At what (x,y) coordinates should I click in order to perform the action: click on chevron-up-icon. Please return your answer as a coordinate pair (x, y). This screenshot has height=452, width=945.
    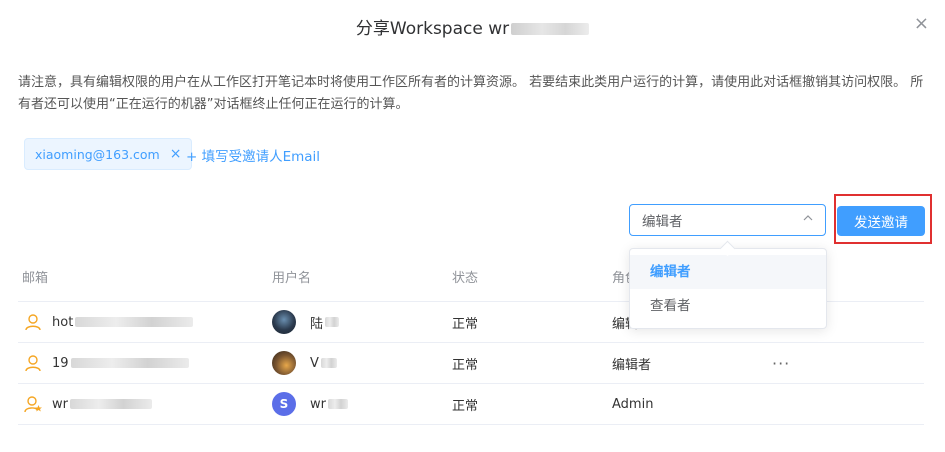
    Looking at the image, I should click on (808, 218).